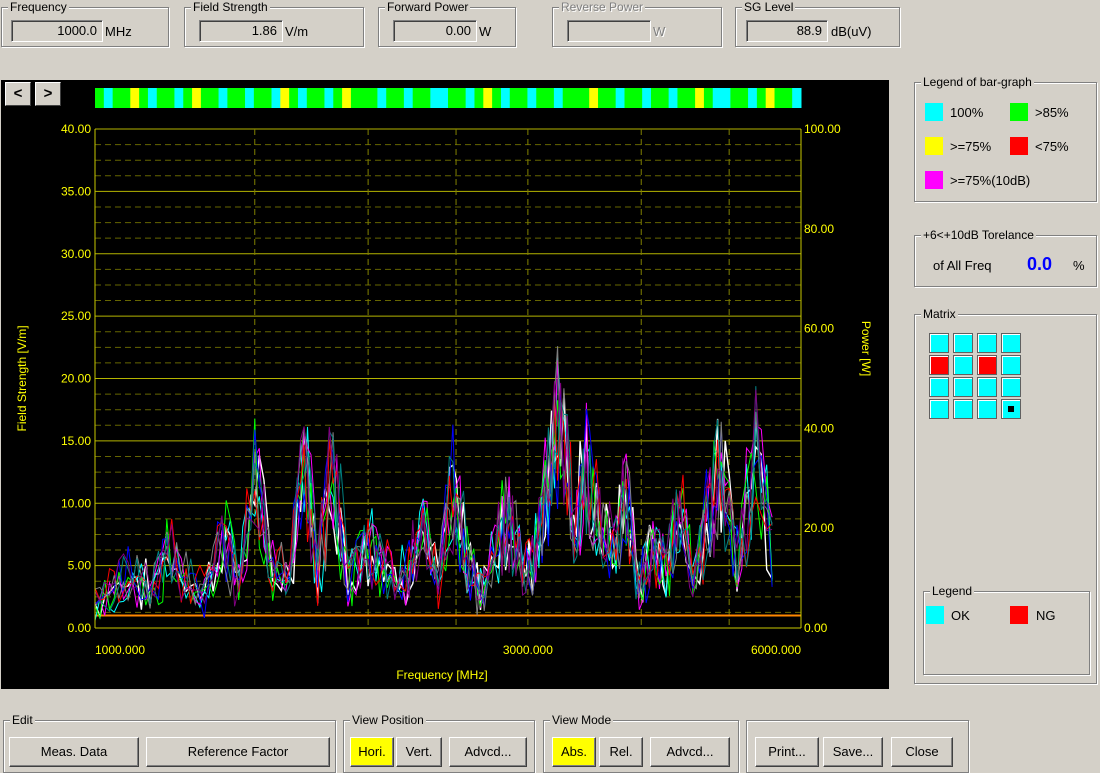 The width and height of the screenshot is (1100, 773). Describe the element at coordinates (419, 752) in the screenshot. I see `vert-button: Vert.` at that location.